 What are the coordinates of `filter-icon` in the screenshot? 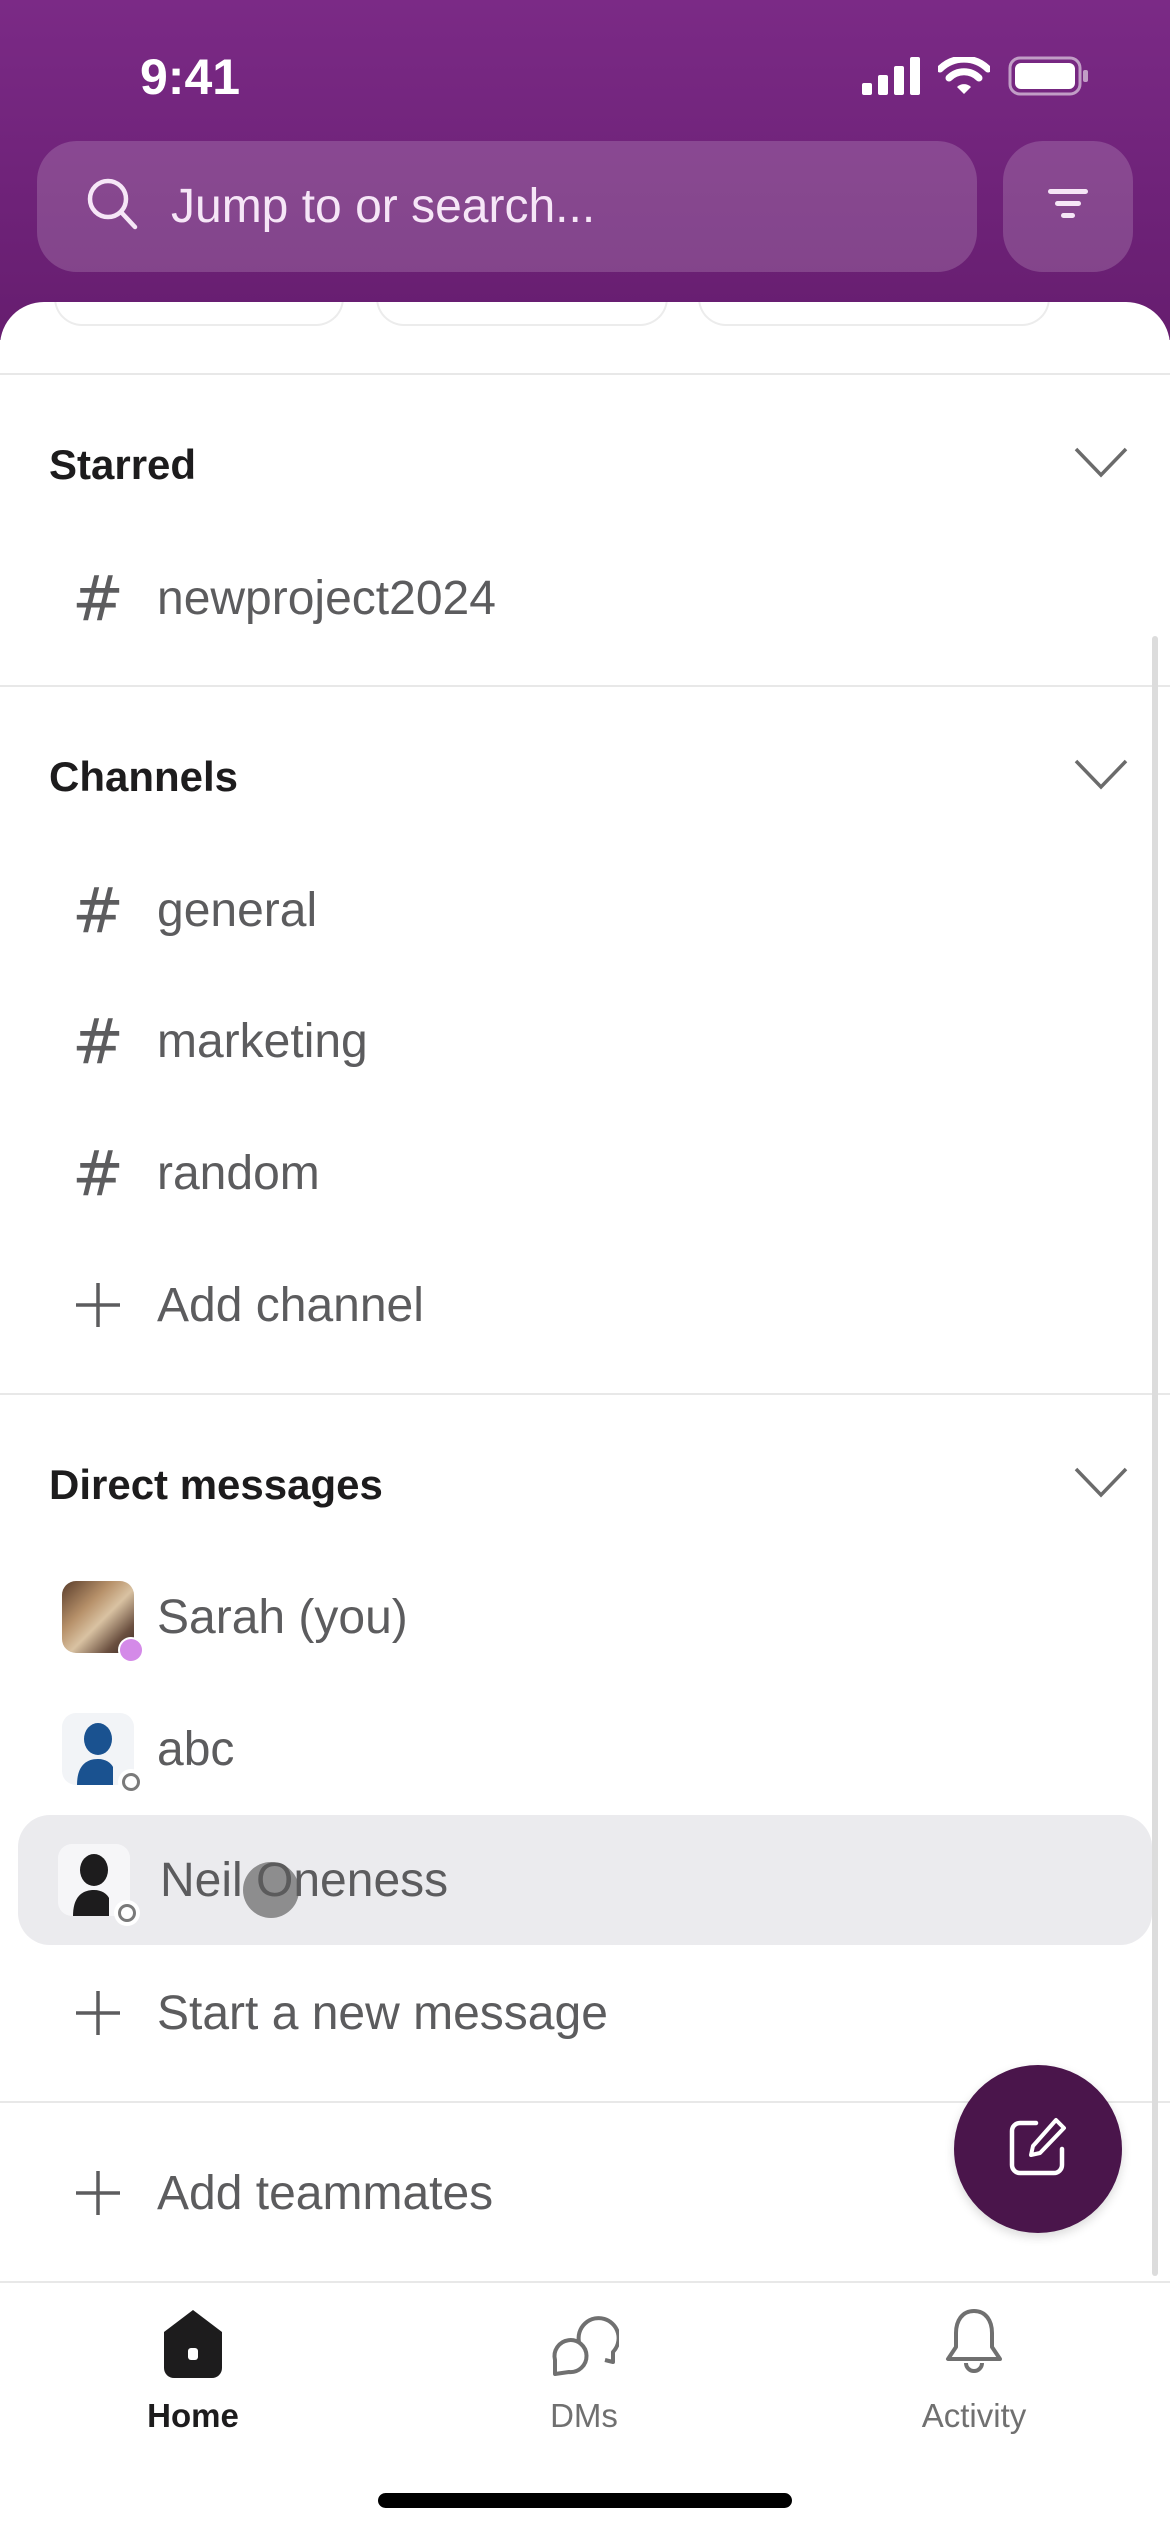 It's located at (1068, 206).